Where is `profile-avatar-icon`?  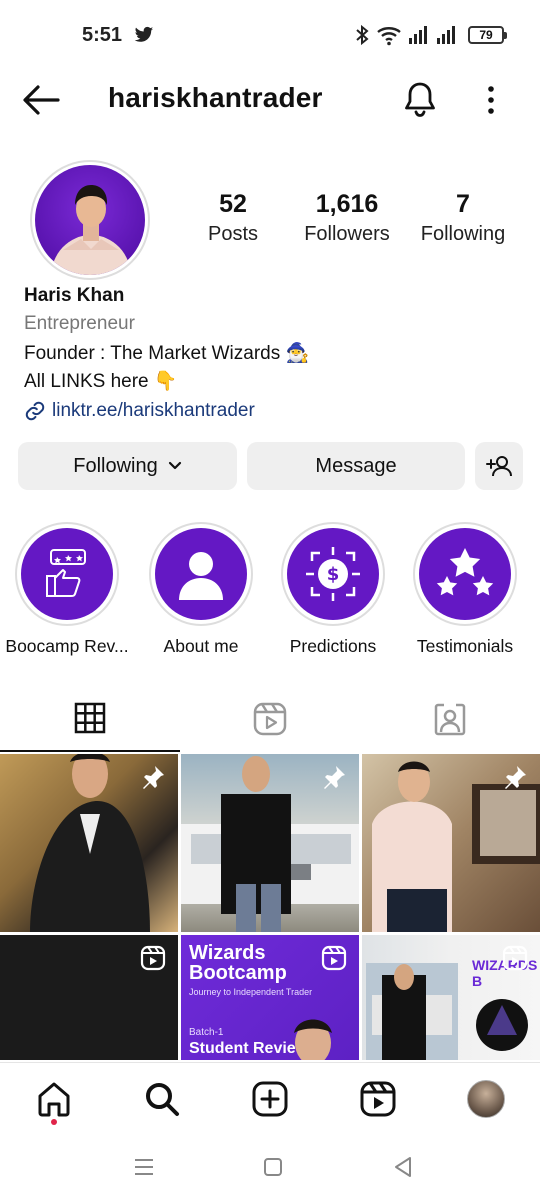 profile-avatar-icon is located at coordinates (486, 1099).